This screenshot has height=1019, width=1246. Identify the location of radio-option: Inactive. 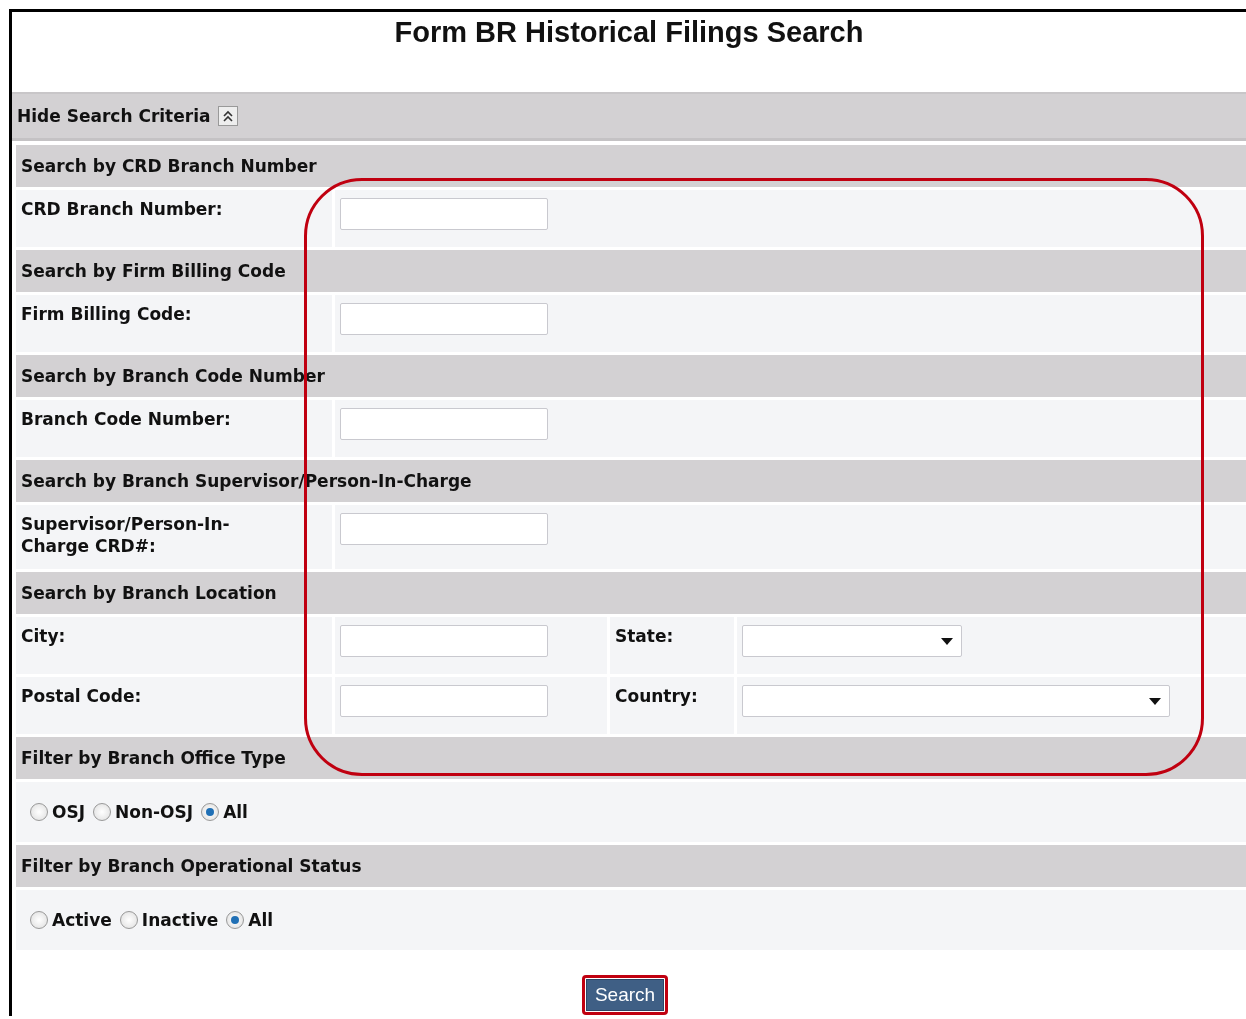
(169, 920).